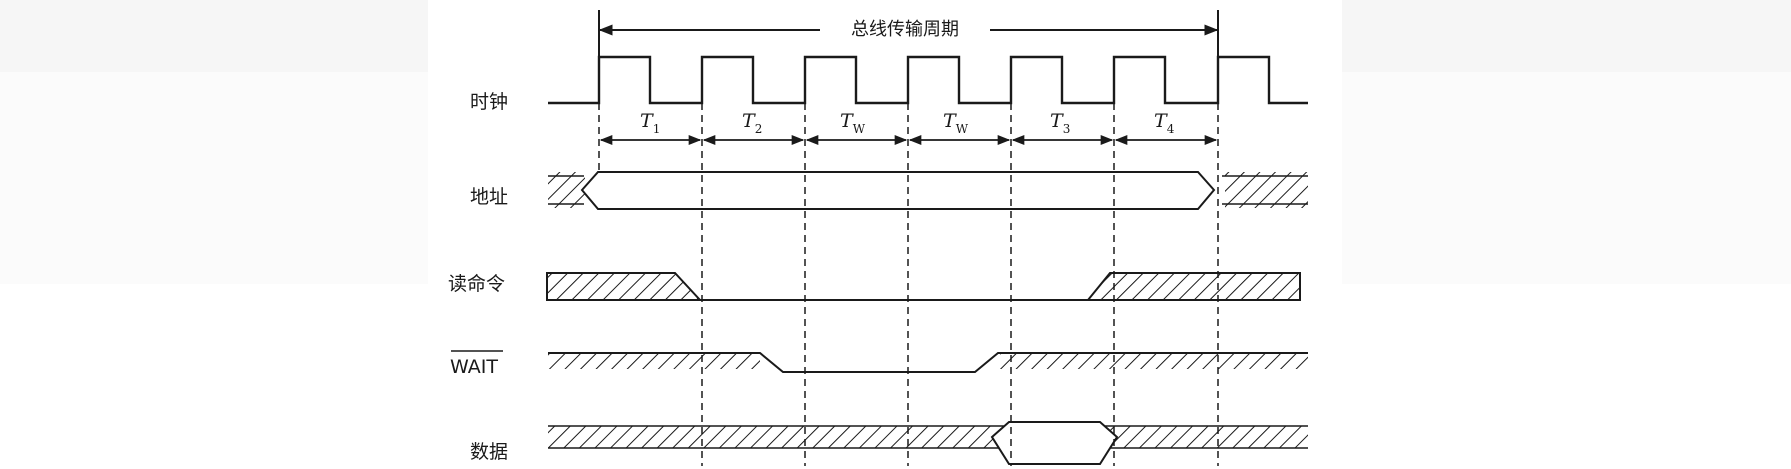  What do you see at coordinates (474, 367) in the screenshot?
I see `signal-label-wait: WAIT` at bounding box center [474, 367].